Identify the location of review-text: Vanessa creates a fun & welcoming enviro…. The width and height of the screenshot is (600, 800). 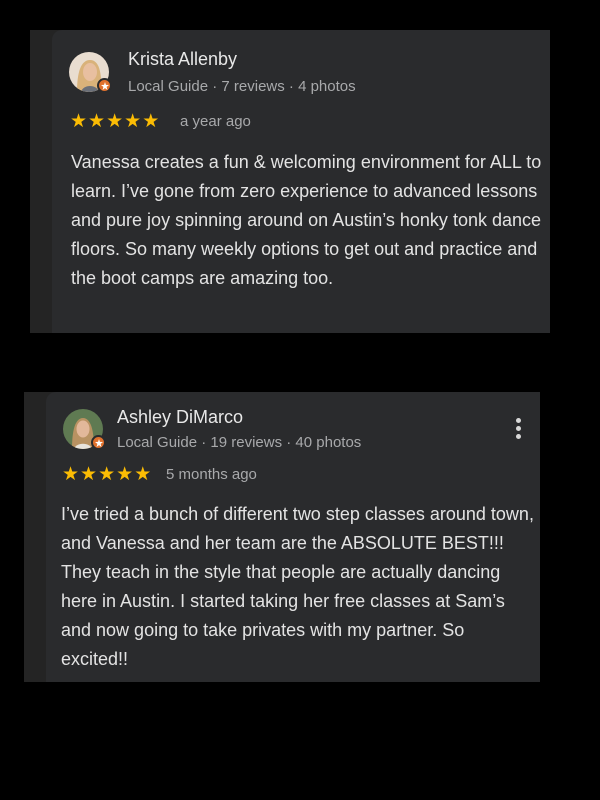
(306, 220).